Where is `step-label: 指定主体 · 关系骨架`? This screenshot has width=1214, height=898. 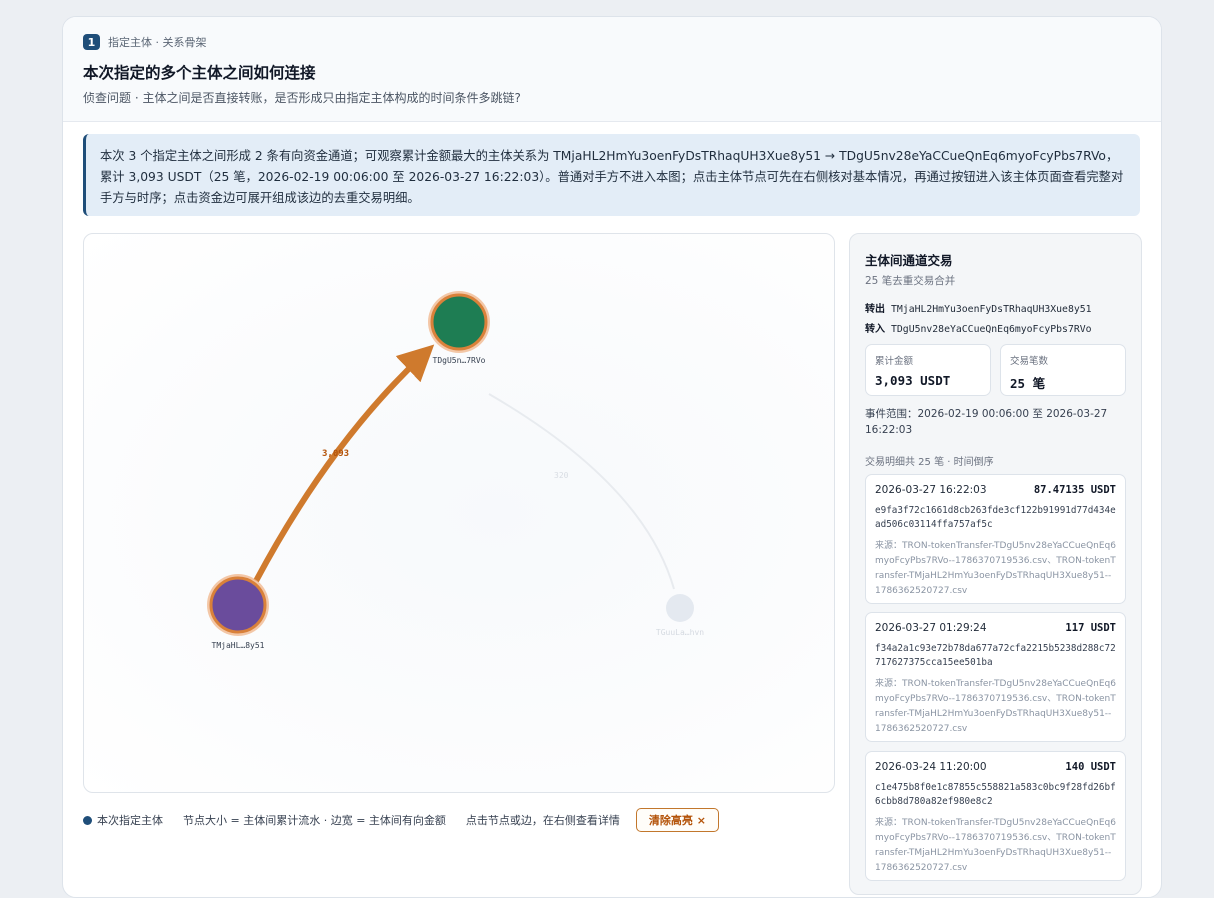
step-label: 指定主体 · 关系骨架 is located at coordinates (157, 42).